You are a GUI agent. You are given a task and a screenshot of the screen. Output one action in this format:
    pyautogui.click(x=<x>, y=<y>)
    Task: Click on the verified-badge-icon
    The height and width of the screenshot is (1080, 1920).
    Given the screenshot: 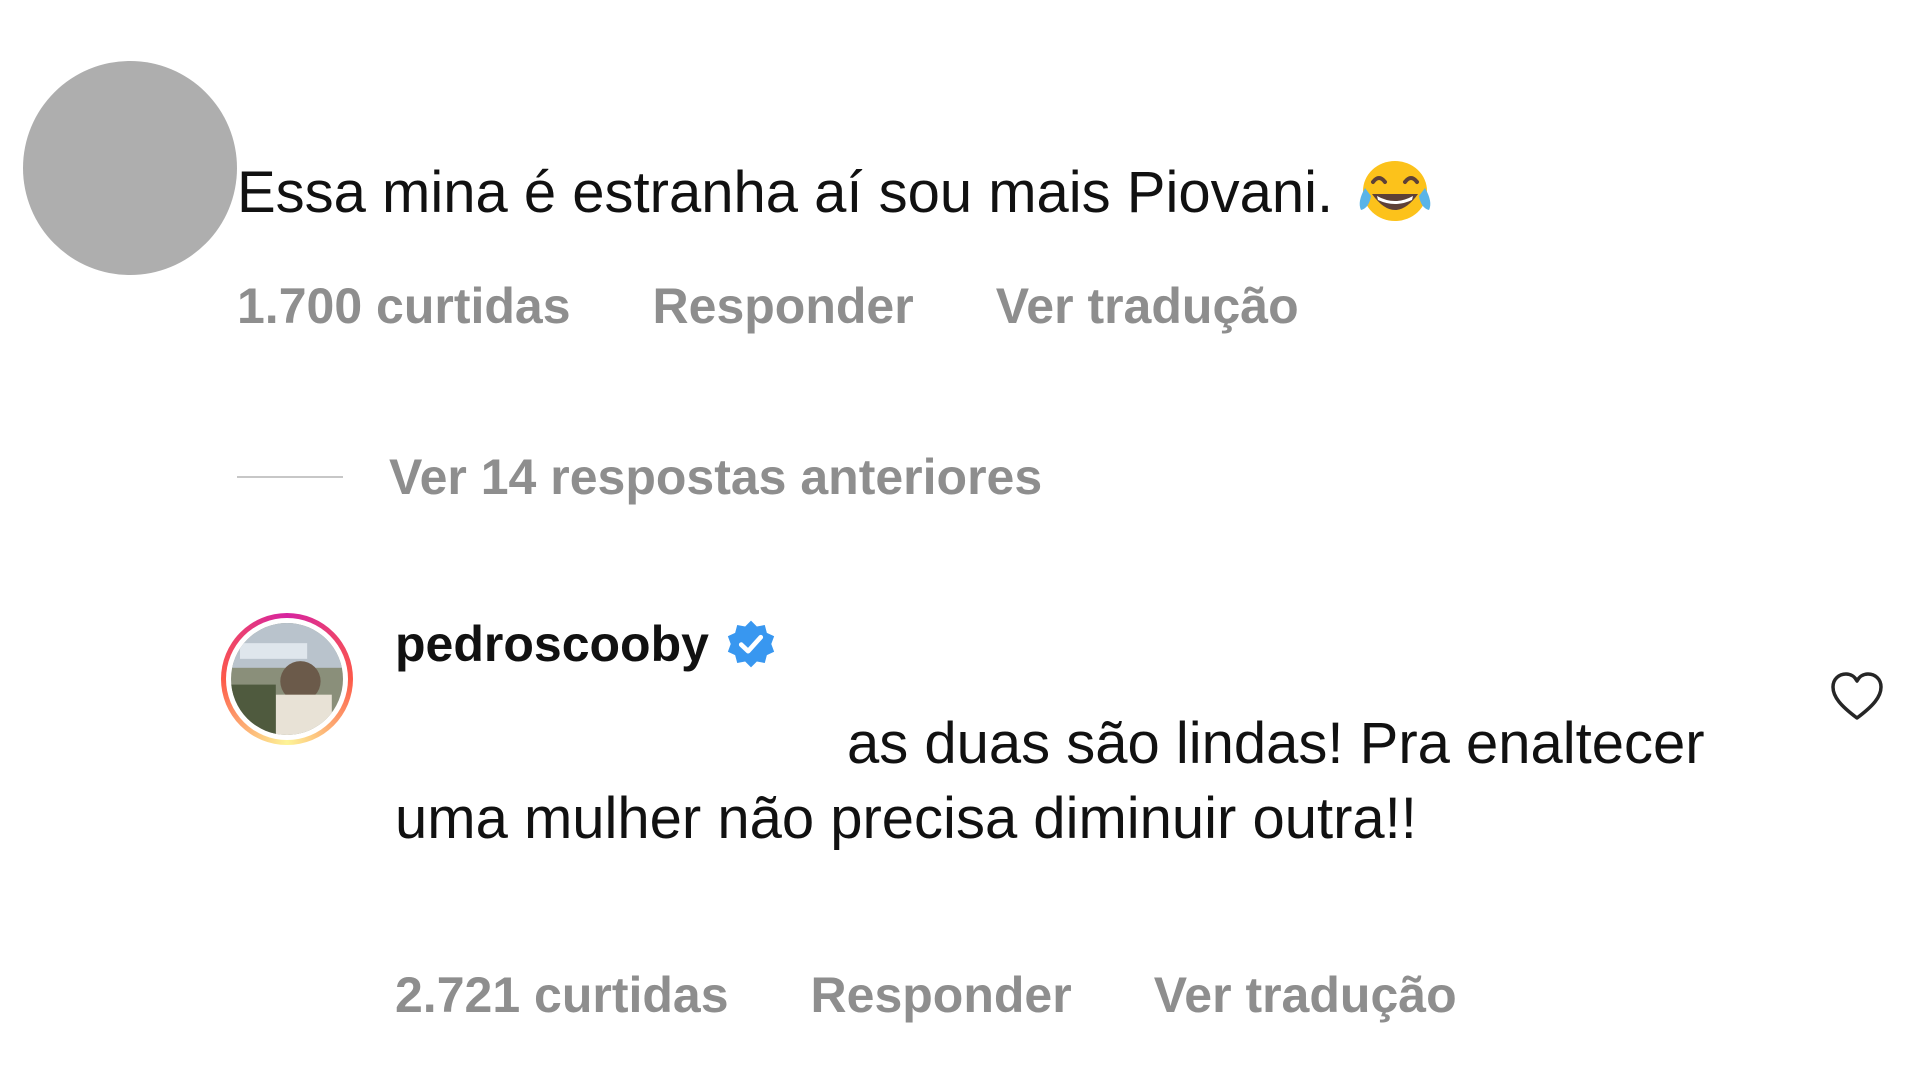 What is the action you would take?
    pyautogui.click(x=751, y=644)
    